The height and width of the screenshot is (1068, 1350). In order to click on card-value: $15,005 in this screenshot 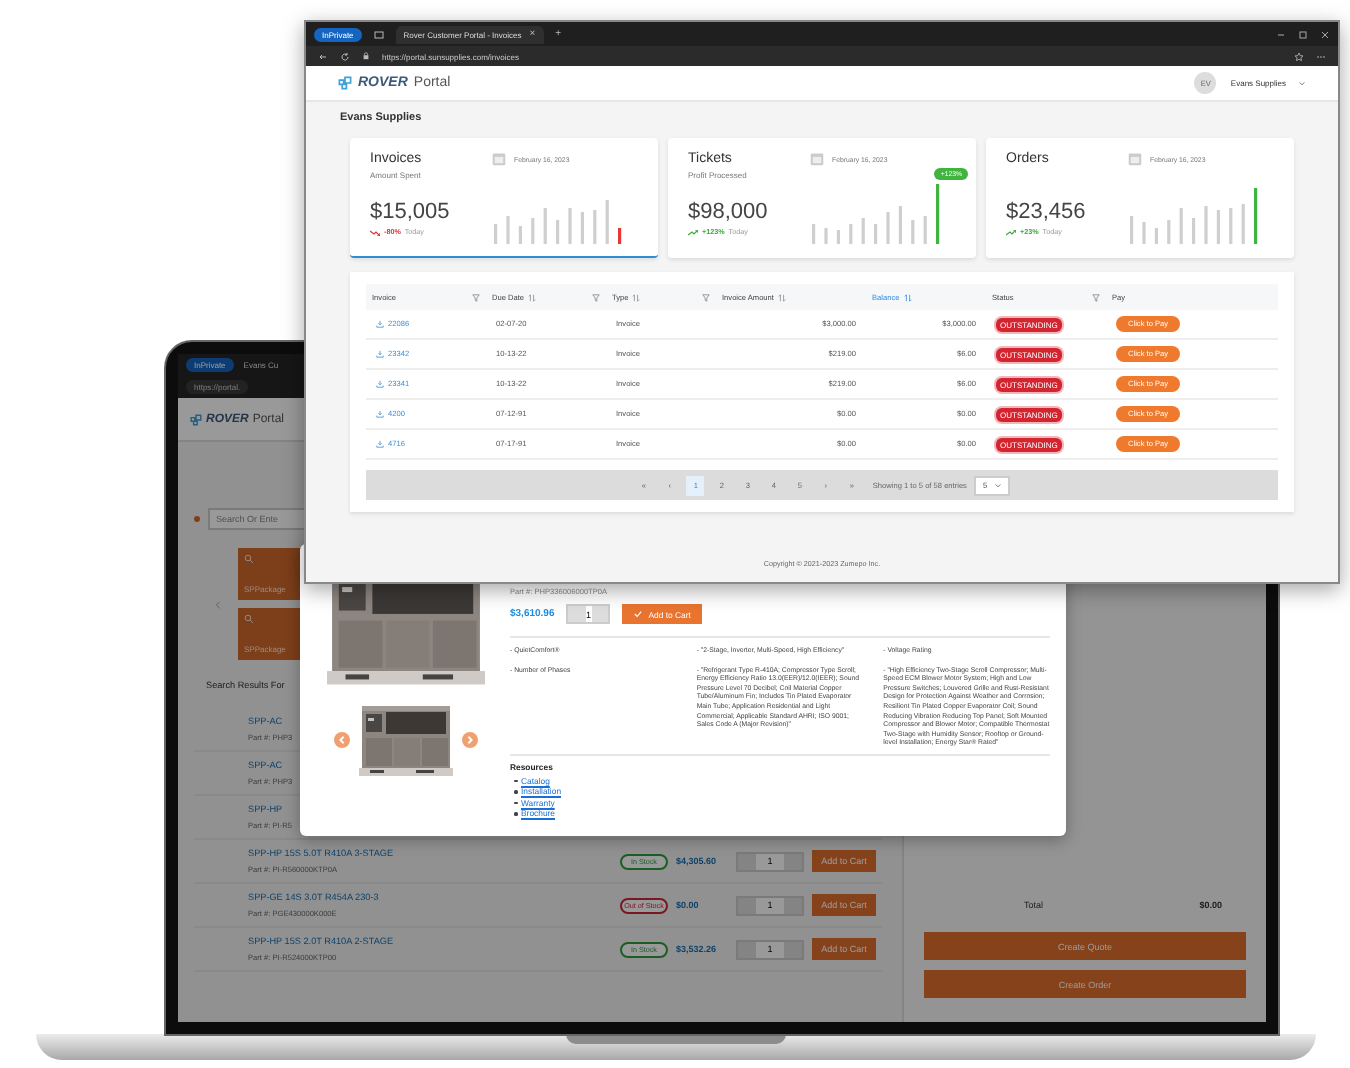, I will do `click(411, 212)`.